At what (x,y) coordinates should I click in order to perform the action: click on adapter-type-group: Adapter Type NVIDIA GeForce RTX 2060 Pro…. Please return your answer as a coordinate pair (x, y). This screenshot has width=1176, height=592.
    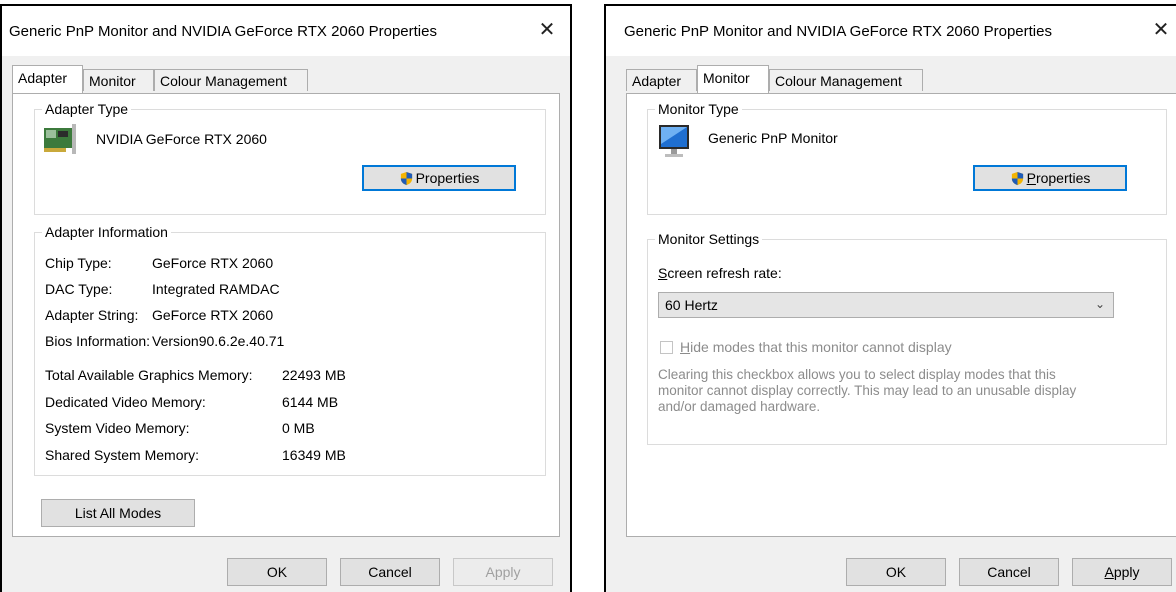
    Looking at the image, I should click on (290, 158).